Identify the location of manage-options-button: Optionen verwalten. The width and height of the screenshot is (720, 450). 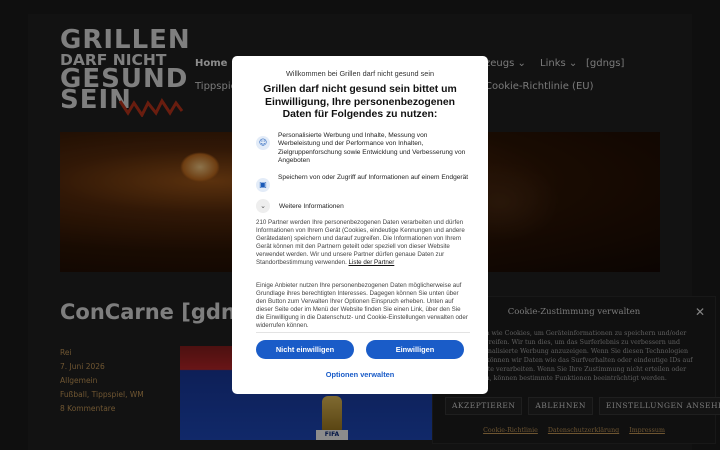
(360, 374).